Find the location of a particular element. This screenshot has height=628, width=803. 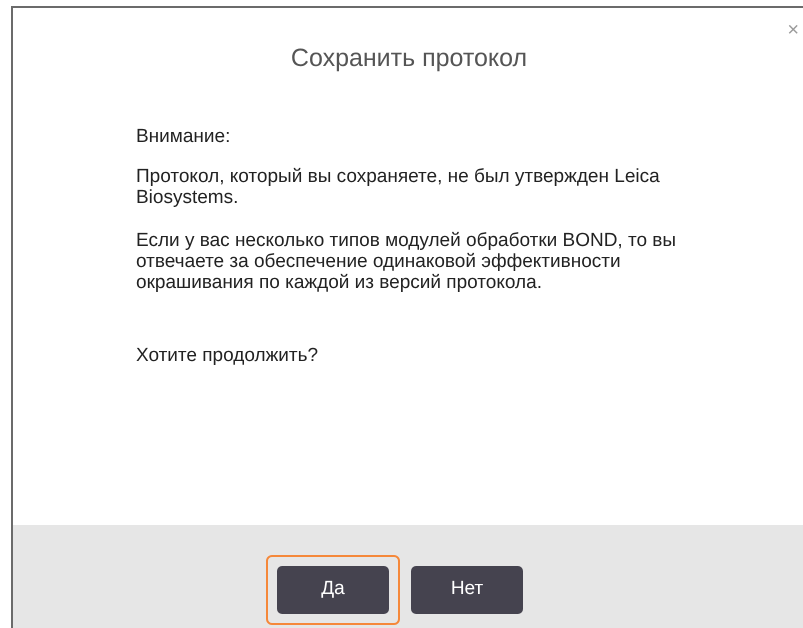

message-text: Внимание: is located at coordinates (184, 136).